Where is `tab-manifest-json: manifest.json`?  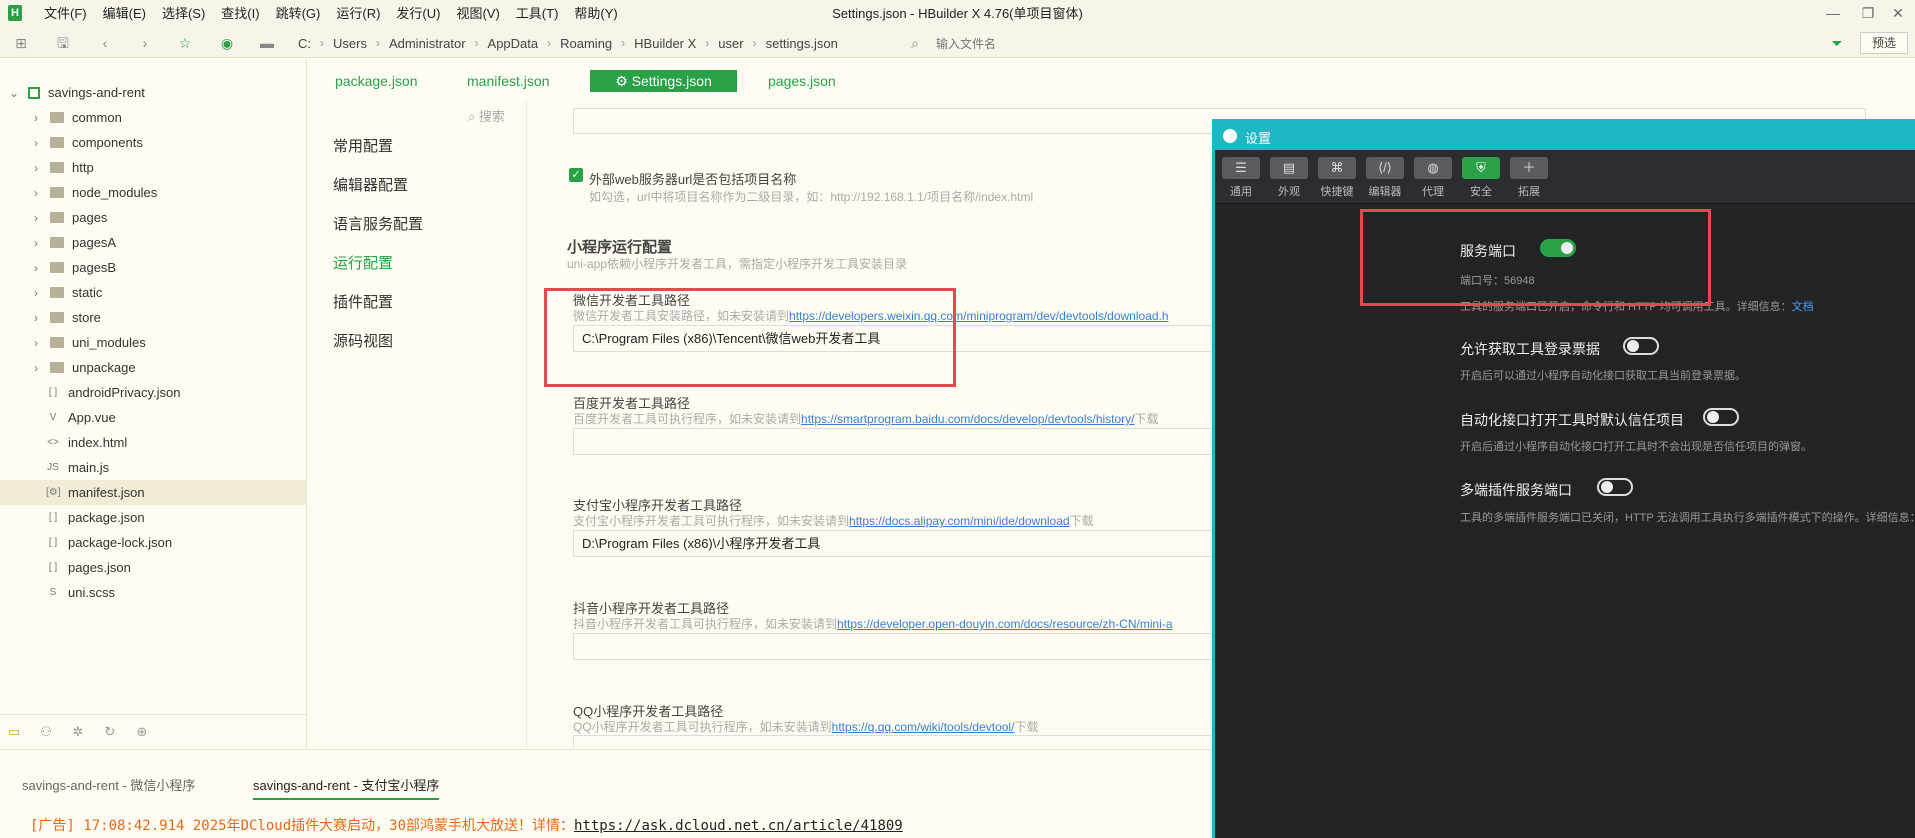 tab-manifest-json: manifest.json is located at coordinates (508, 81).